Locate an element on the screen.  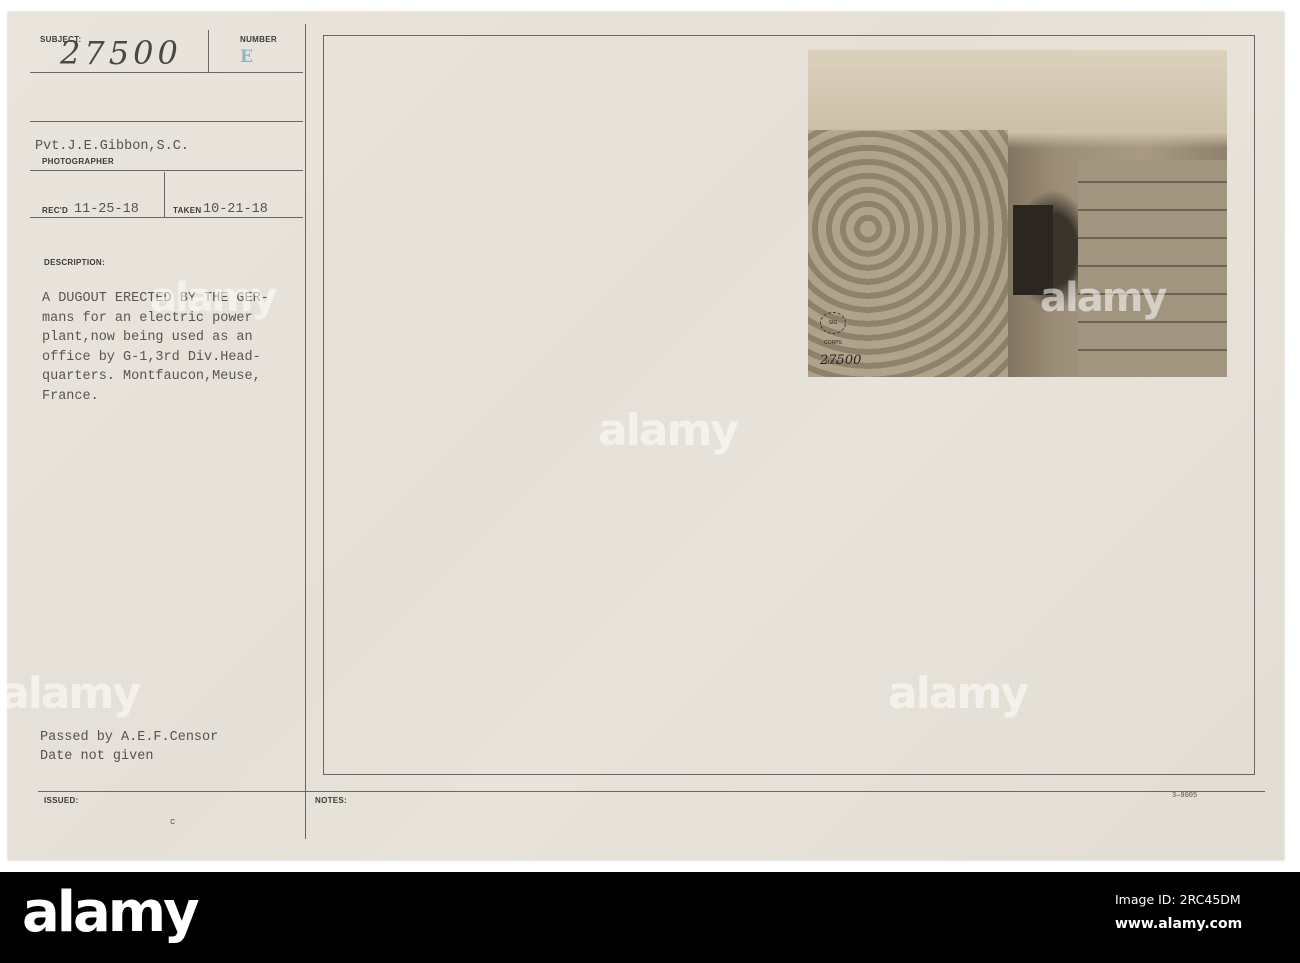
photographer-name: Pvt.J.E.Gibbon,S.C. is located at coordinates (112, 146).